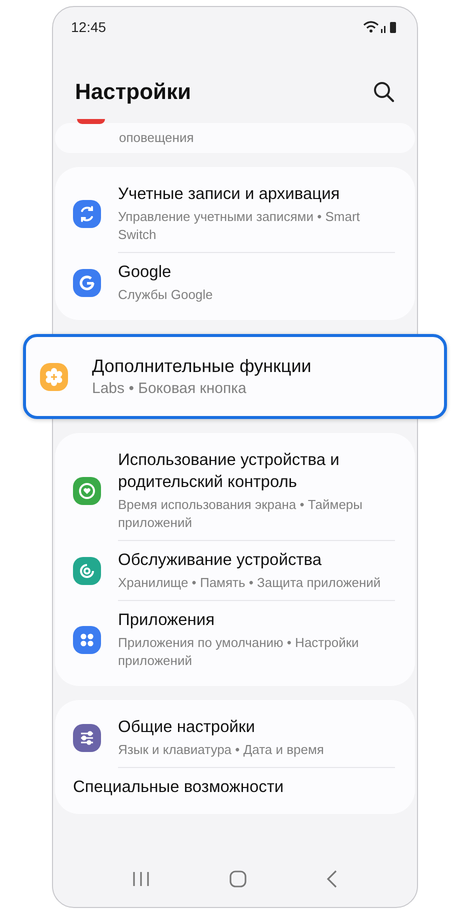  I want to click on recents-icon, so click(141, 879).